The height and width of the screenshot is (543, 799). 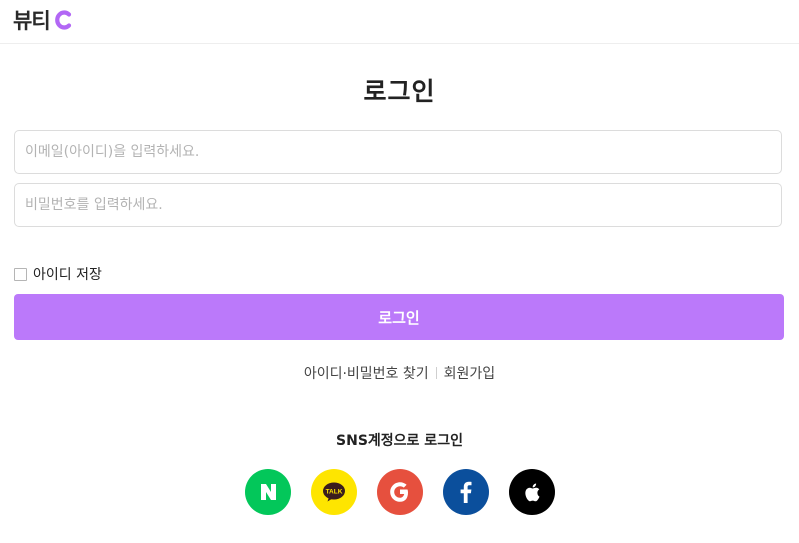 I want to click on google-icon, so click(x=398, y=492).